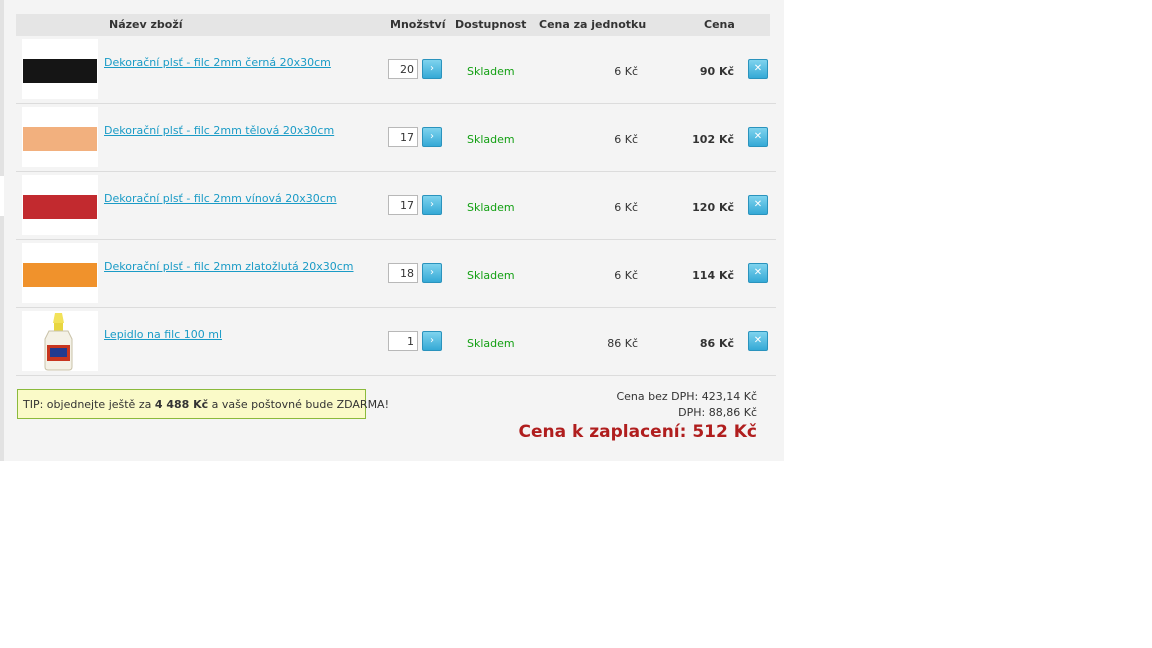  Describe the element at coordinates (217, 62) in the screenshot. I see `product-link: Dekorační plsť - filc 2mm černá 20x30cm` at that location.